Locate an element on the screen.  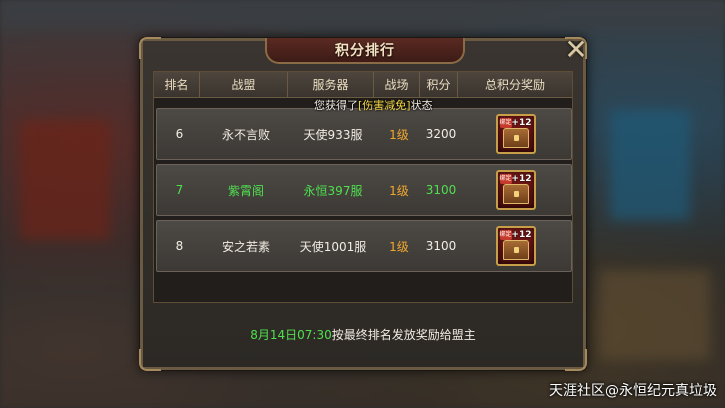
reward-time: 8月14日07:30 is located at coordinates (291, 334).